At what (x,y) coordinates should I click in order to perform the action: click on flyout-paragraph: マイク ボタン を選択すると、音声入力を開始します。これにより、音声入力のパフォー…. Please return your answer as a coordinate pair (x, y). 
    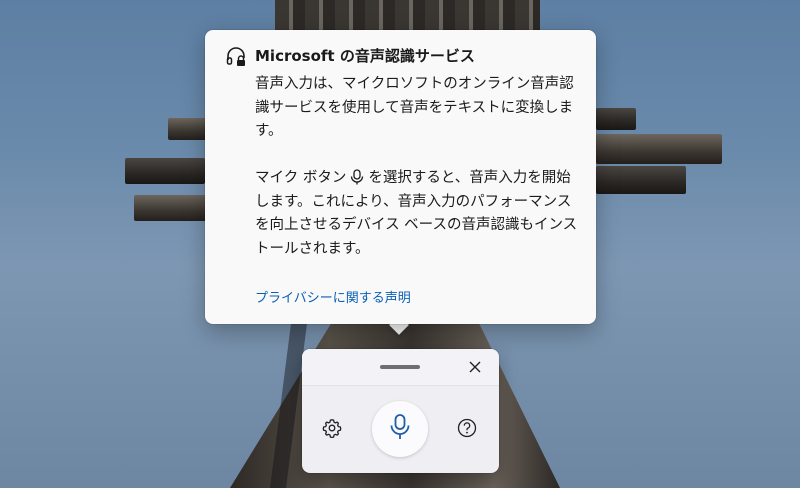
    Looking at the image, I should click on (419, 214).